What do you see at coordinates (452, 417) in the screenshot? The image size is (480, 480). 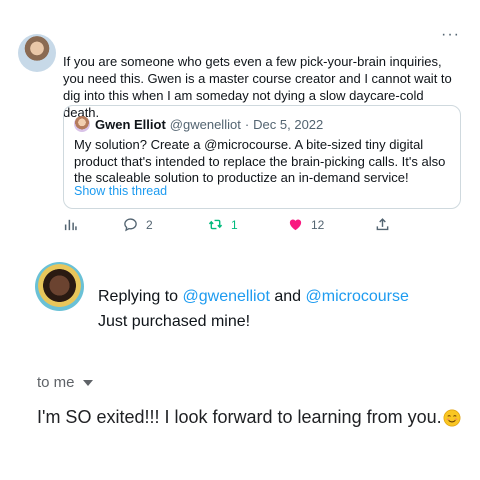 I see `smiling-face-emoji-icon` at bounding box center [452, 417].